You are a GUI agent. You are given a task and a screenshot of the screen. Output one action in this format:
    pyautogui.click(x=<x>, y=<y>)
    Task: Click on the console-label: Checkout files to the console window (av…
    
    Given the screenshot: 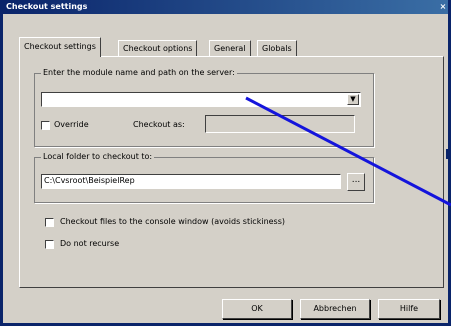 What is the action you would take?
    pyautogui.click(x=172, y=221)
    